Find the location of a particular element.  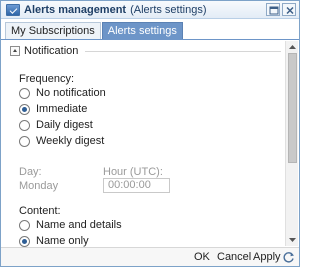

notification-section-header: Notification is located at coordinates (44, 51).